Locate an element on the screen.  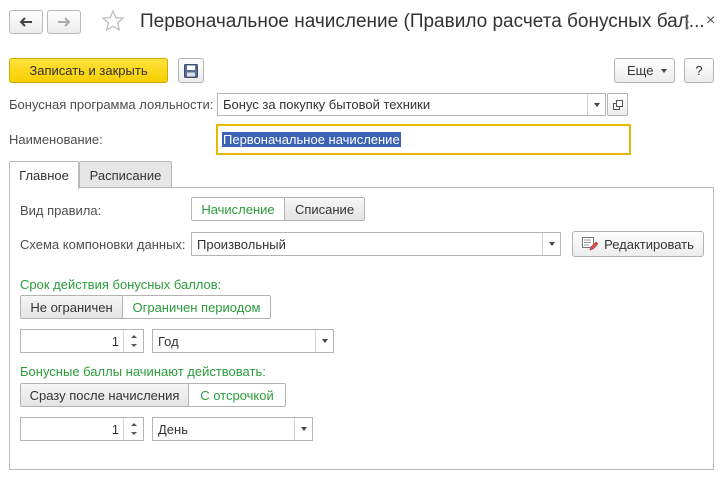
name-input-value: Первоначальное начисление is located at coordinates (311, 139).